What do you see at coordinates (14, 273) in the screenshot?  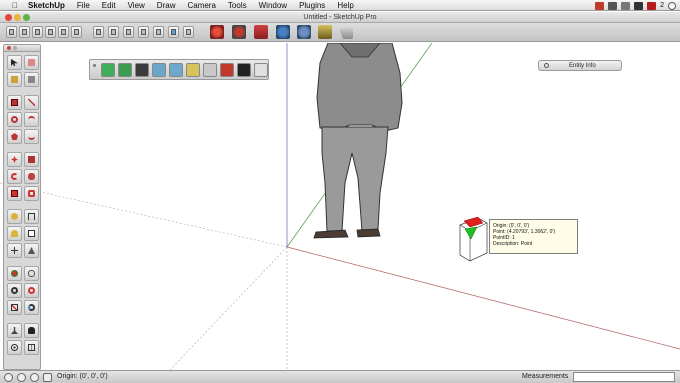 I see `orbit-tool` at bounding box center [14, 273].